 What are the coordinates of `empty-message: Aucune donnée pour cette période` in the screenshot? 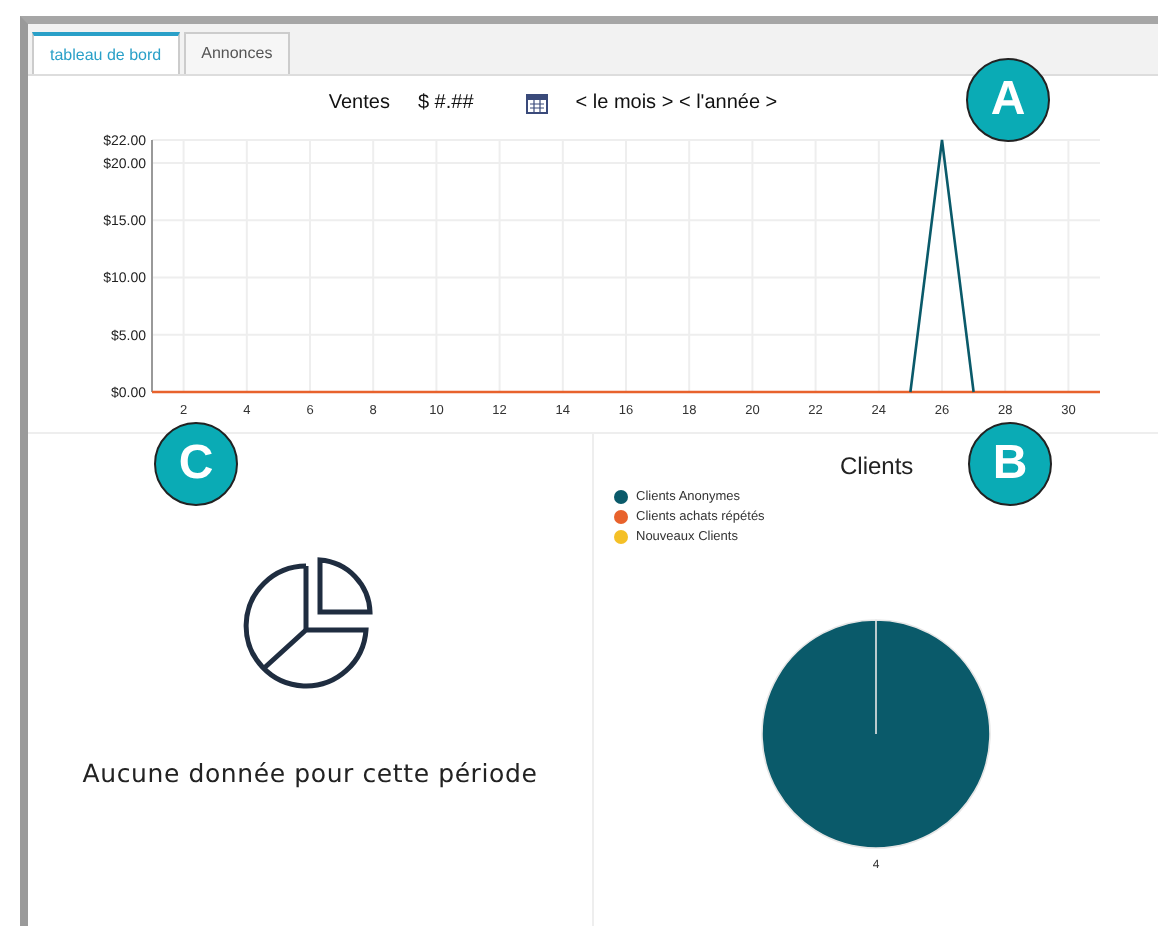 It's located at (310, 773).